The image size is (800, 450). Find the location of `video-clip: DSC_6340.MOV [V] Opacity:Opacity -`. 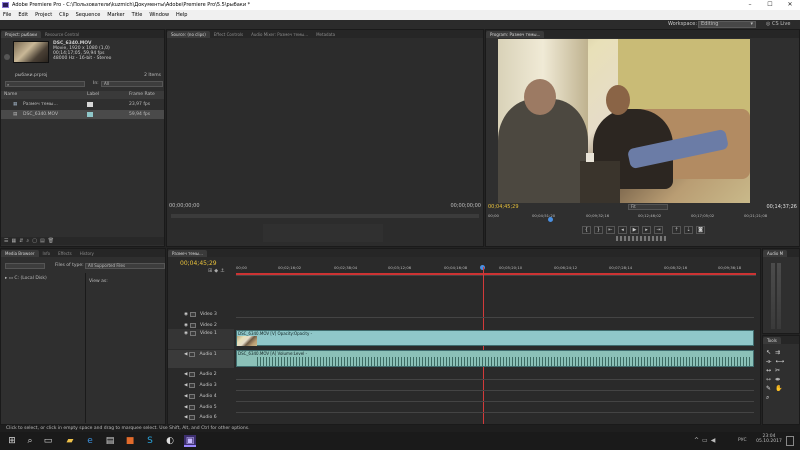

video-clip: DSC_6340.MOV [V] Opacity:Opacity - is located at coordinates (495, 338).